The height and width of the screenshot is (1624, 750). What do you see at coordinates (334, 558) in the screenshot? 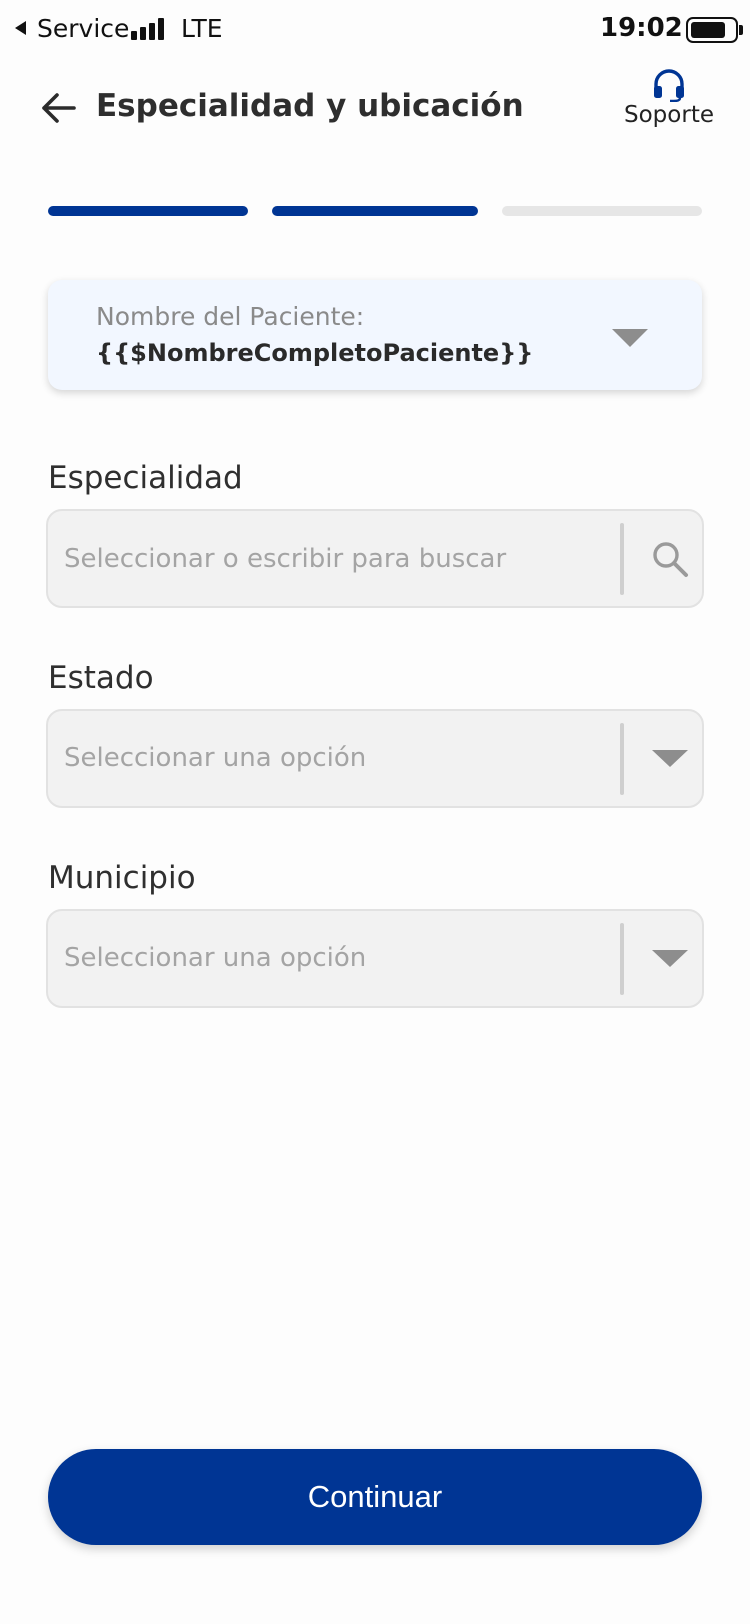
I see `especialidad-input` at bounding box center [334, 558].